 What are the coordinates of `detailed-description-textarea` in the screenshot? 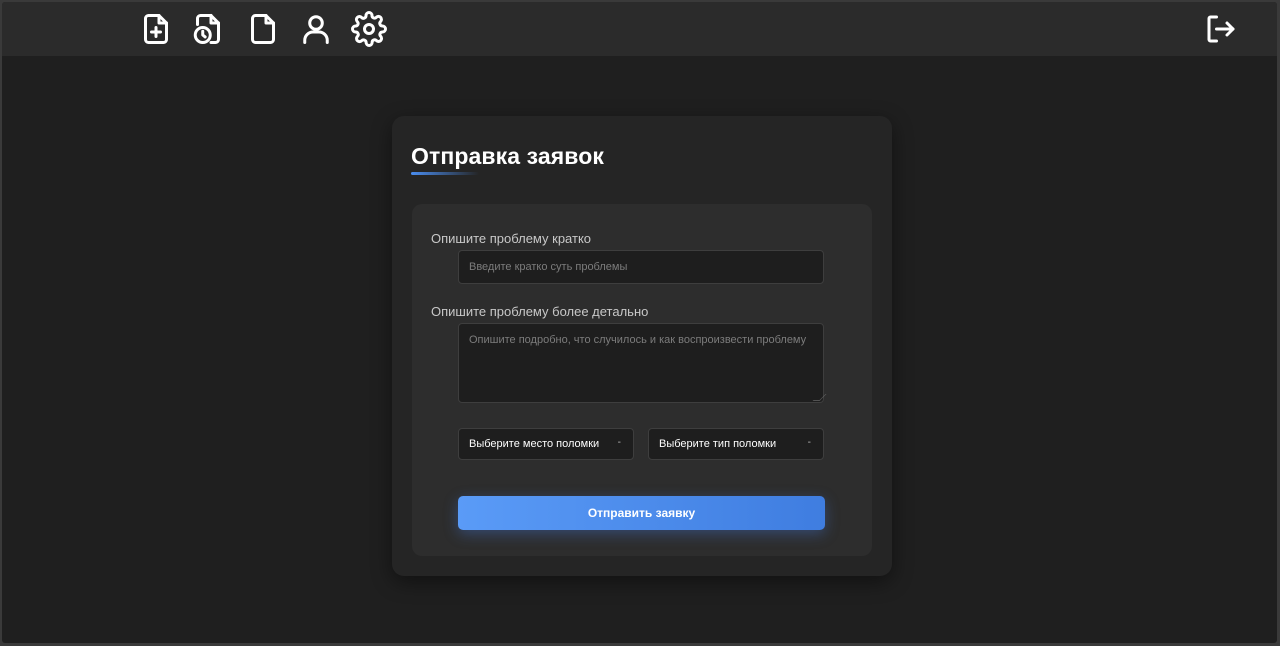 It's located at (641, 363).